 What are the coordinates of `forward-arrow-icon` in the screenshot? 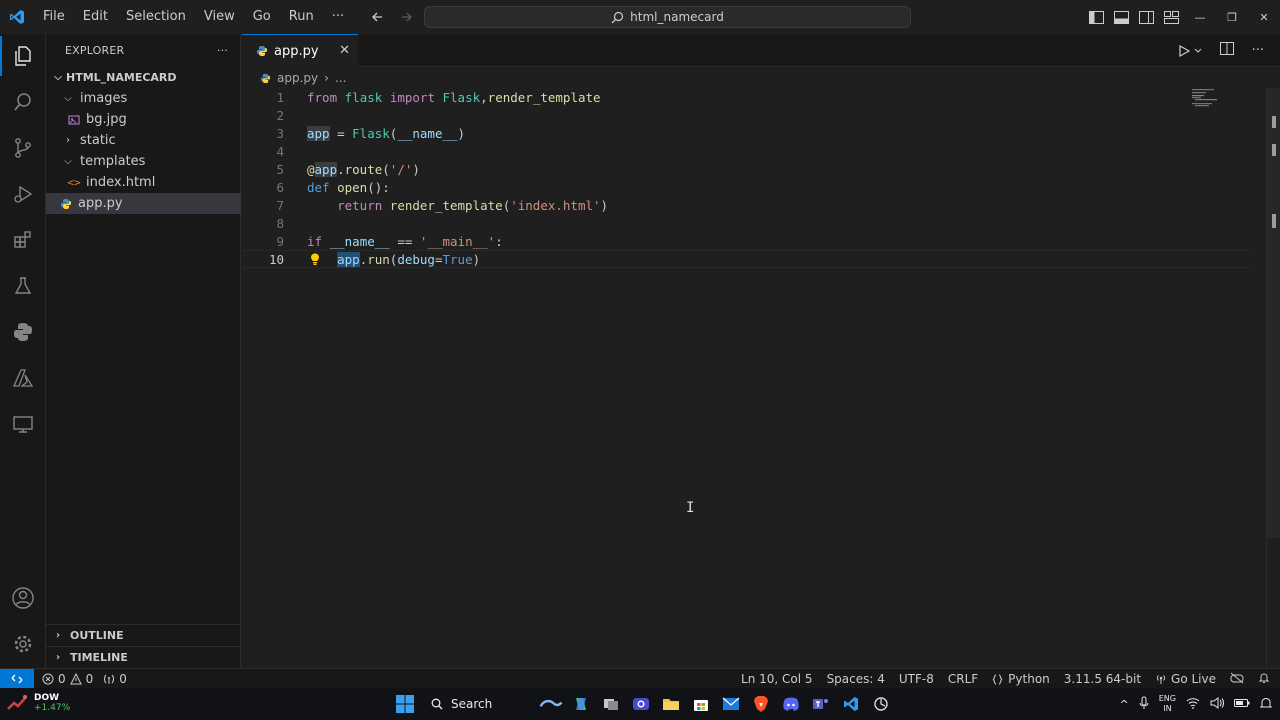 It's located at (407, 17).